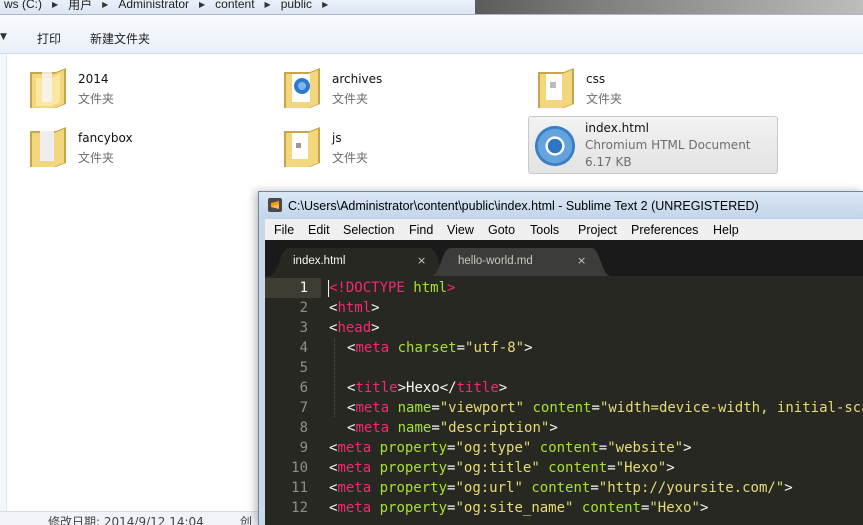  I want to click on code-token: Hexo, so click(423, 388).